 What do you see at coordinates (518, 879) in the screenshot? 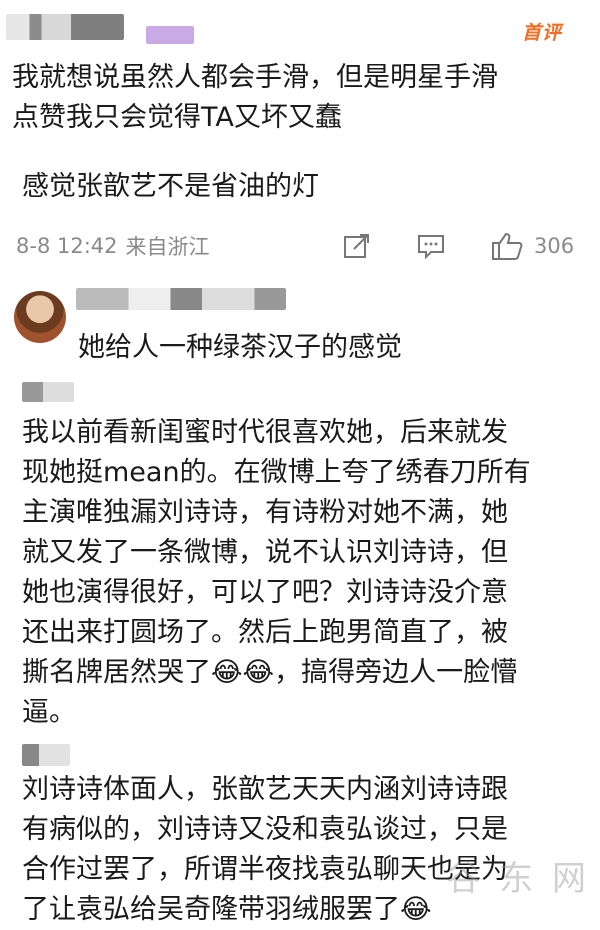
I see `watermark: 谷 东 网` at bounding box center [518, 879].